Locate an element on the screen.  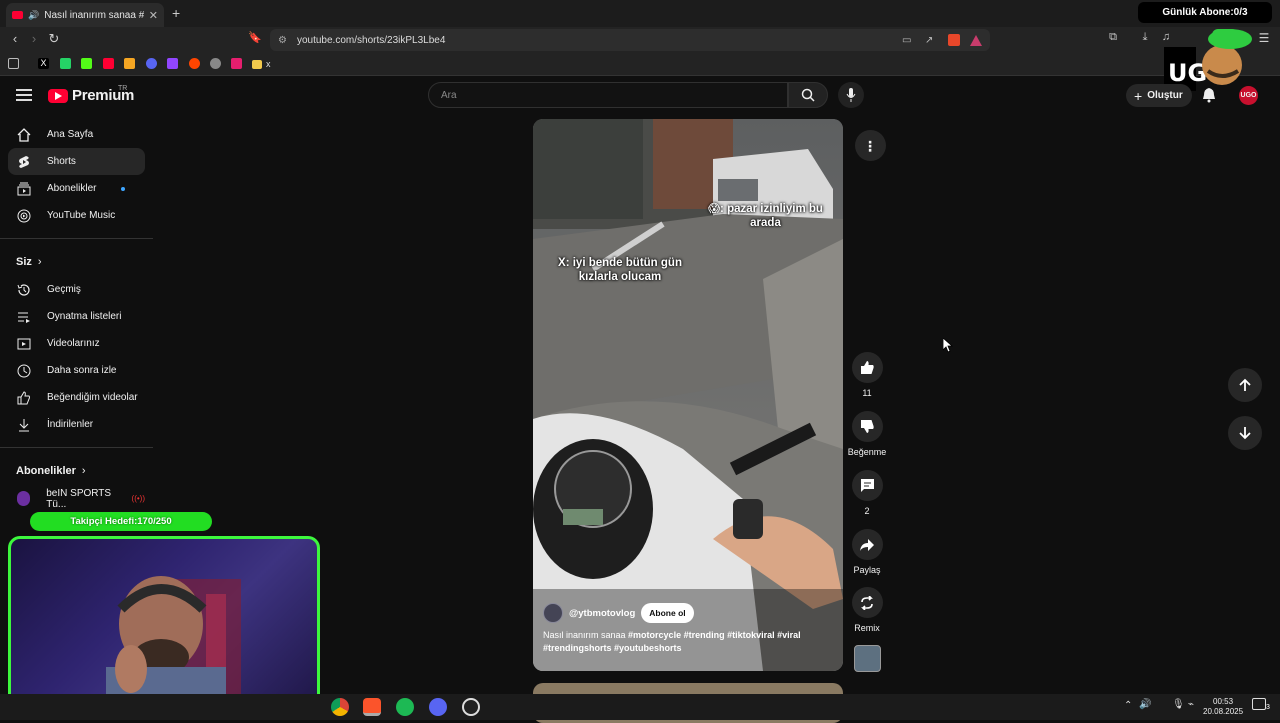
close-tab-icon: ✕ is located at coordinates (153, 15).